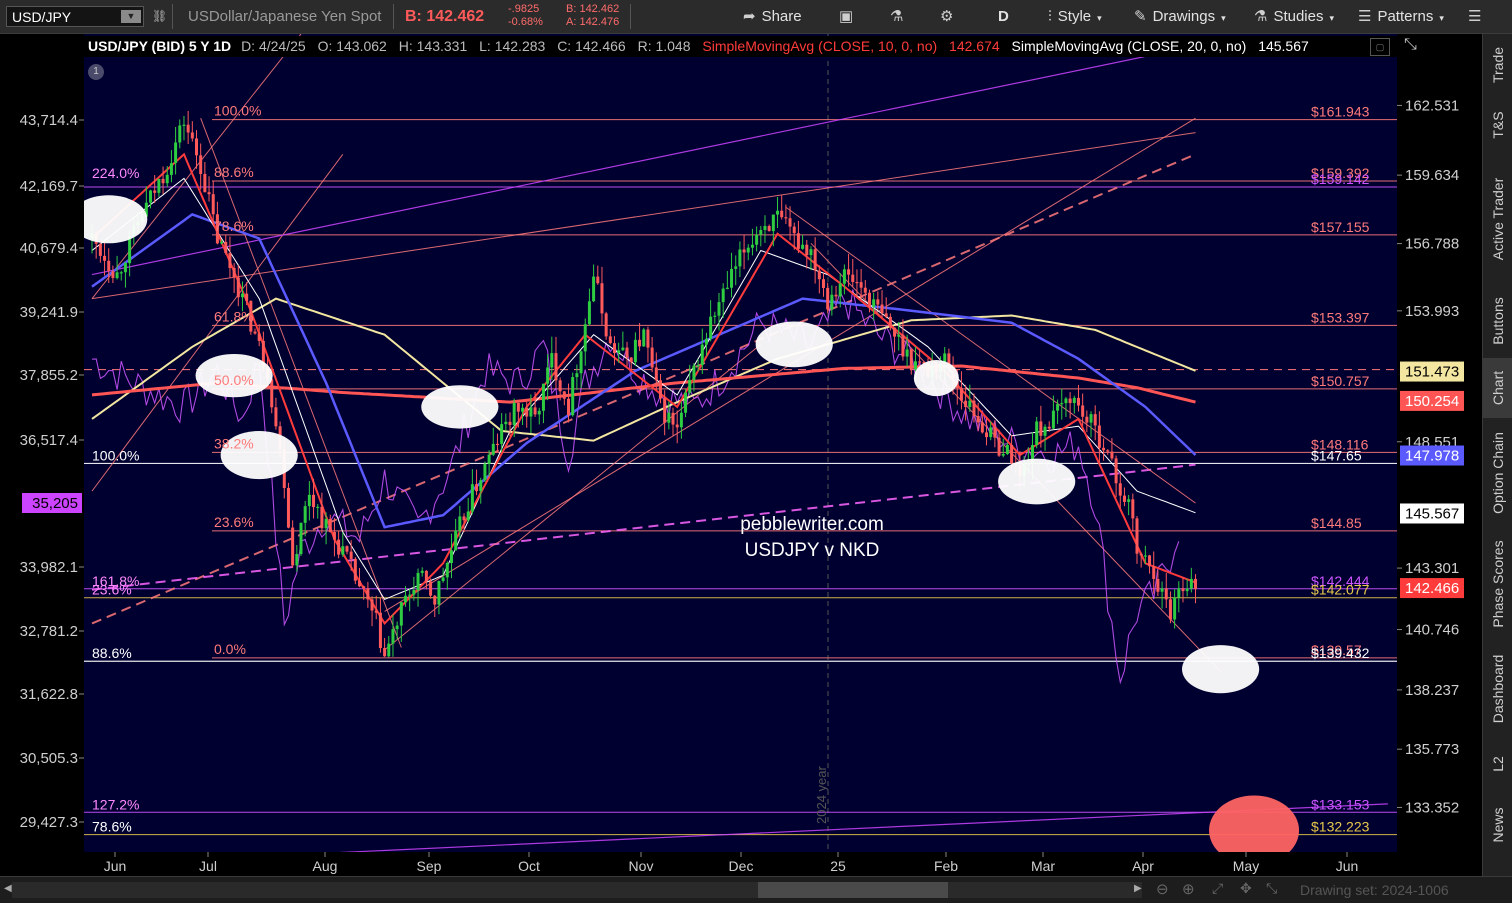  I want to click on patterns-button: ☰ Patterns ▾, so click(1401, 16).